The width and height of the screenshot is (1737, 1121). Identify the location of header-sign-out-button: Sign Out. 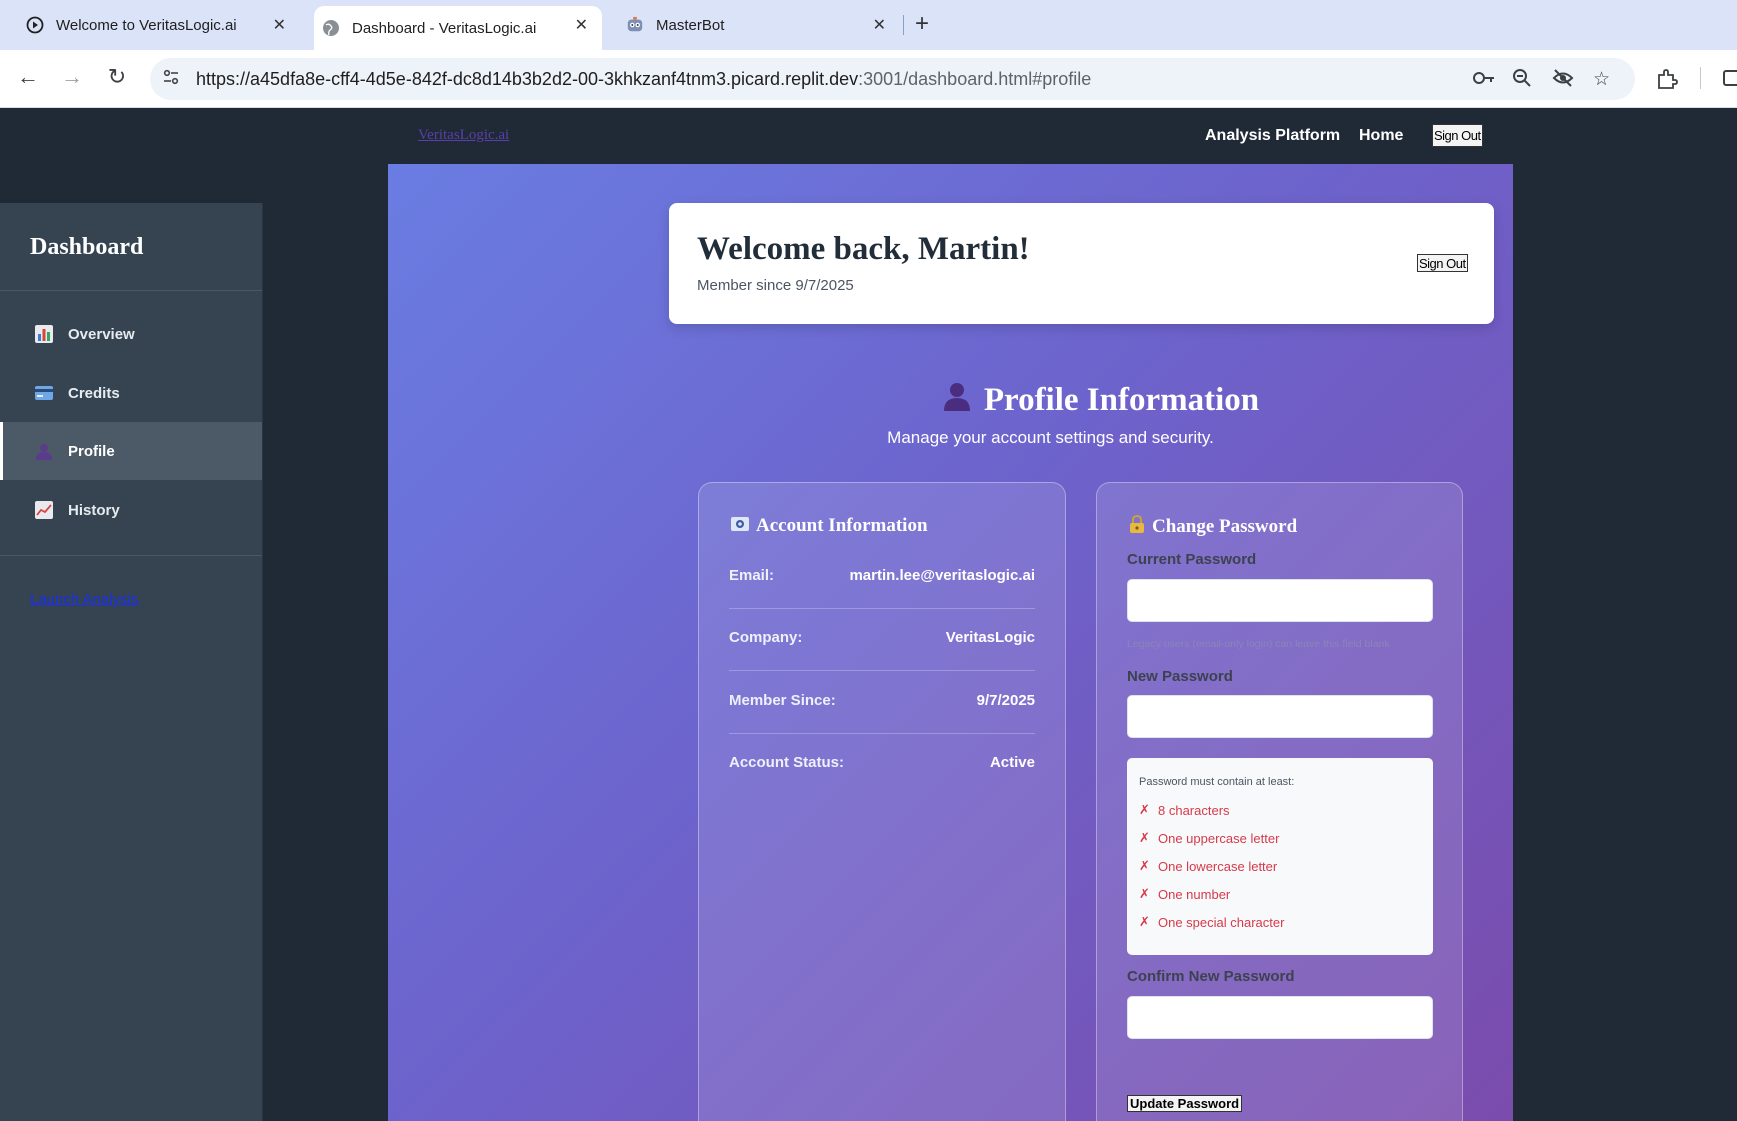
(1457, 135).